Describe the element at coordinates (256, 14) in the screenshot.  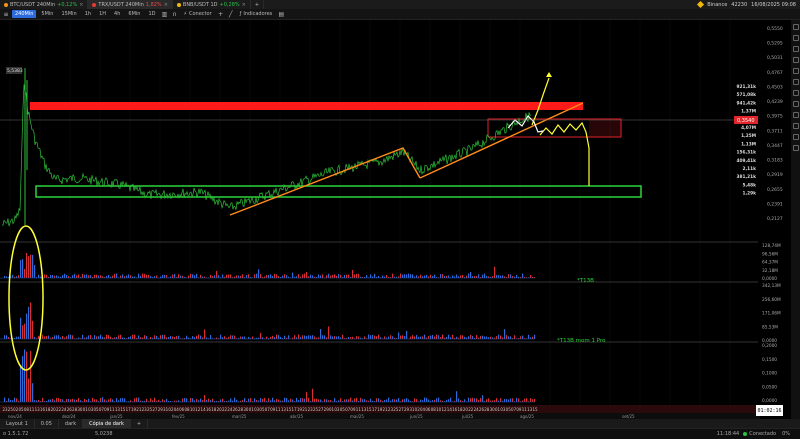
I see `indicators-button: ƒ Indicadores` at that location.